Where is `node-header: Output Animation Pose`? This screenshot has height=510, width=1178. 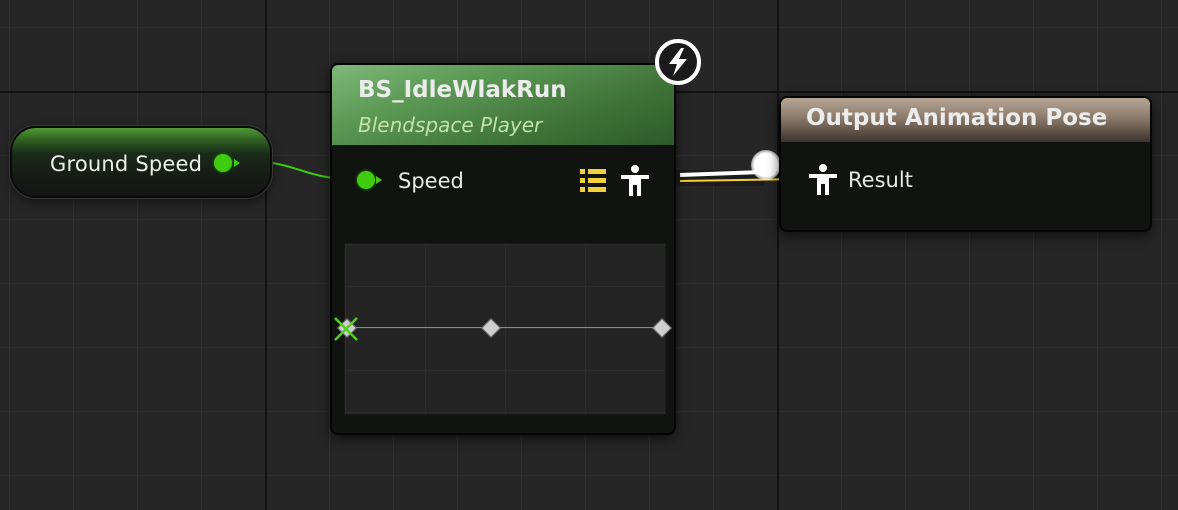
node-header: Output Animation Pose is located at coordinates (965, 120).